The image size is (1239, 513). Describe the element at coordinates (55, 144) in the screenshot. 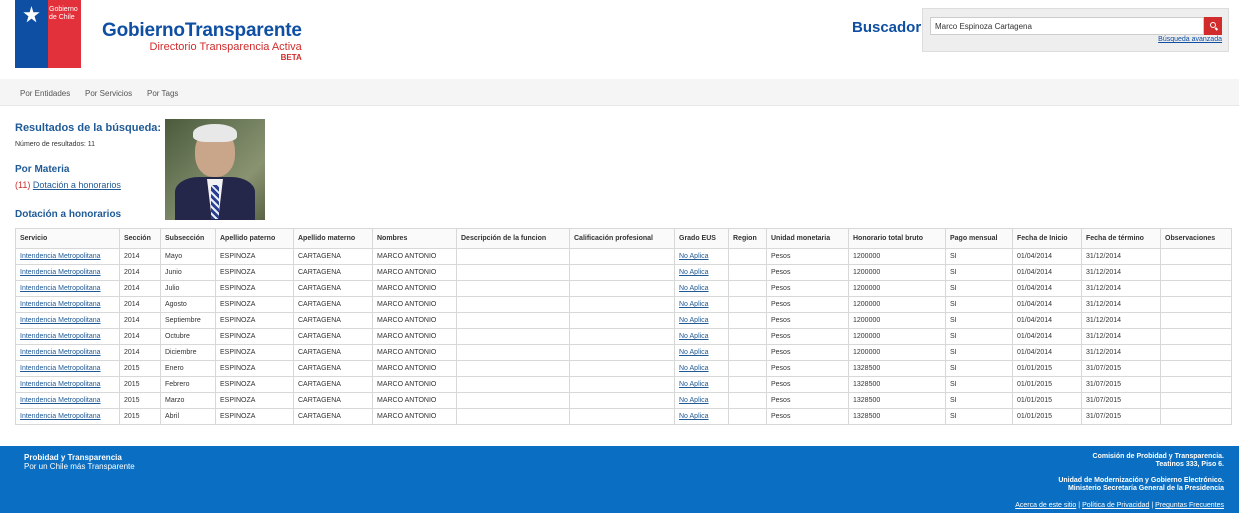

I see `results-count: Número de resultados: 11` at that location.